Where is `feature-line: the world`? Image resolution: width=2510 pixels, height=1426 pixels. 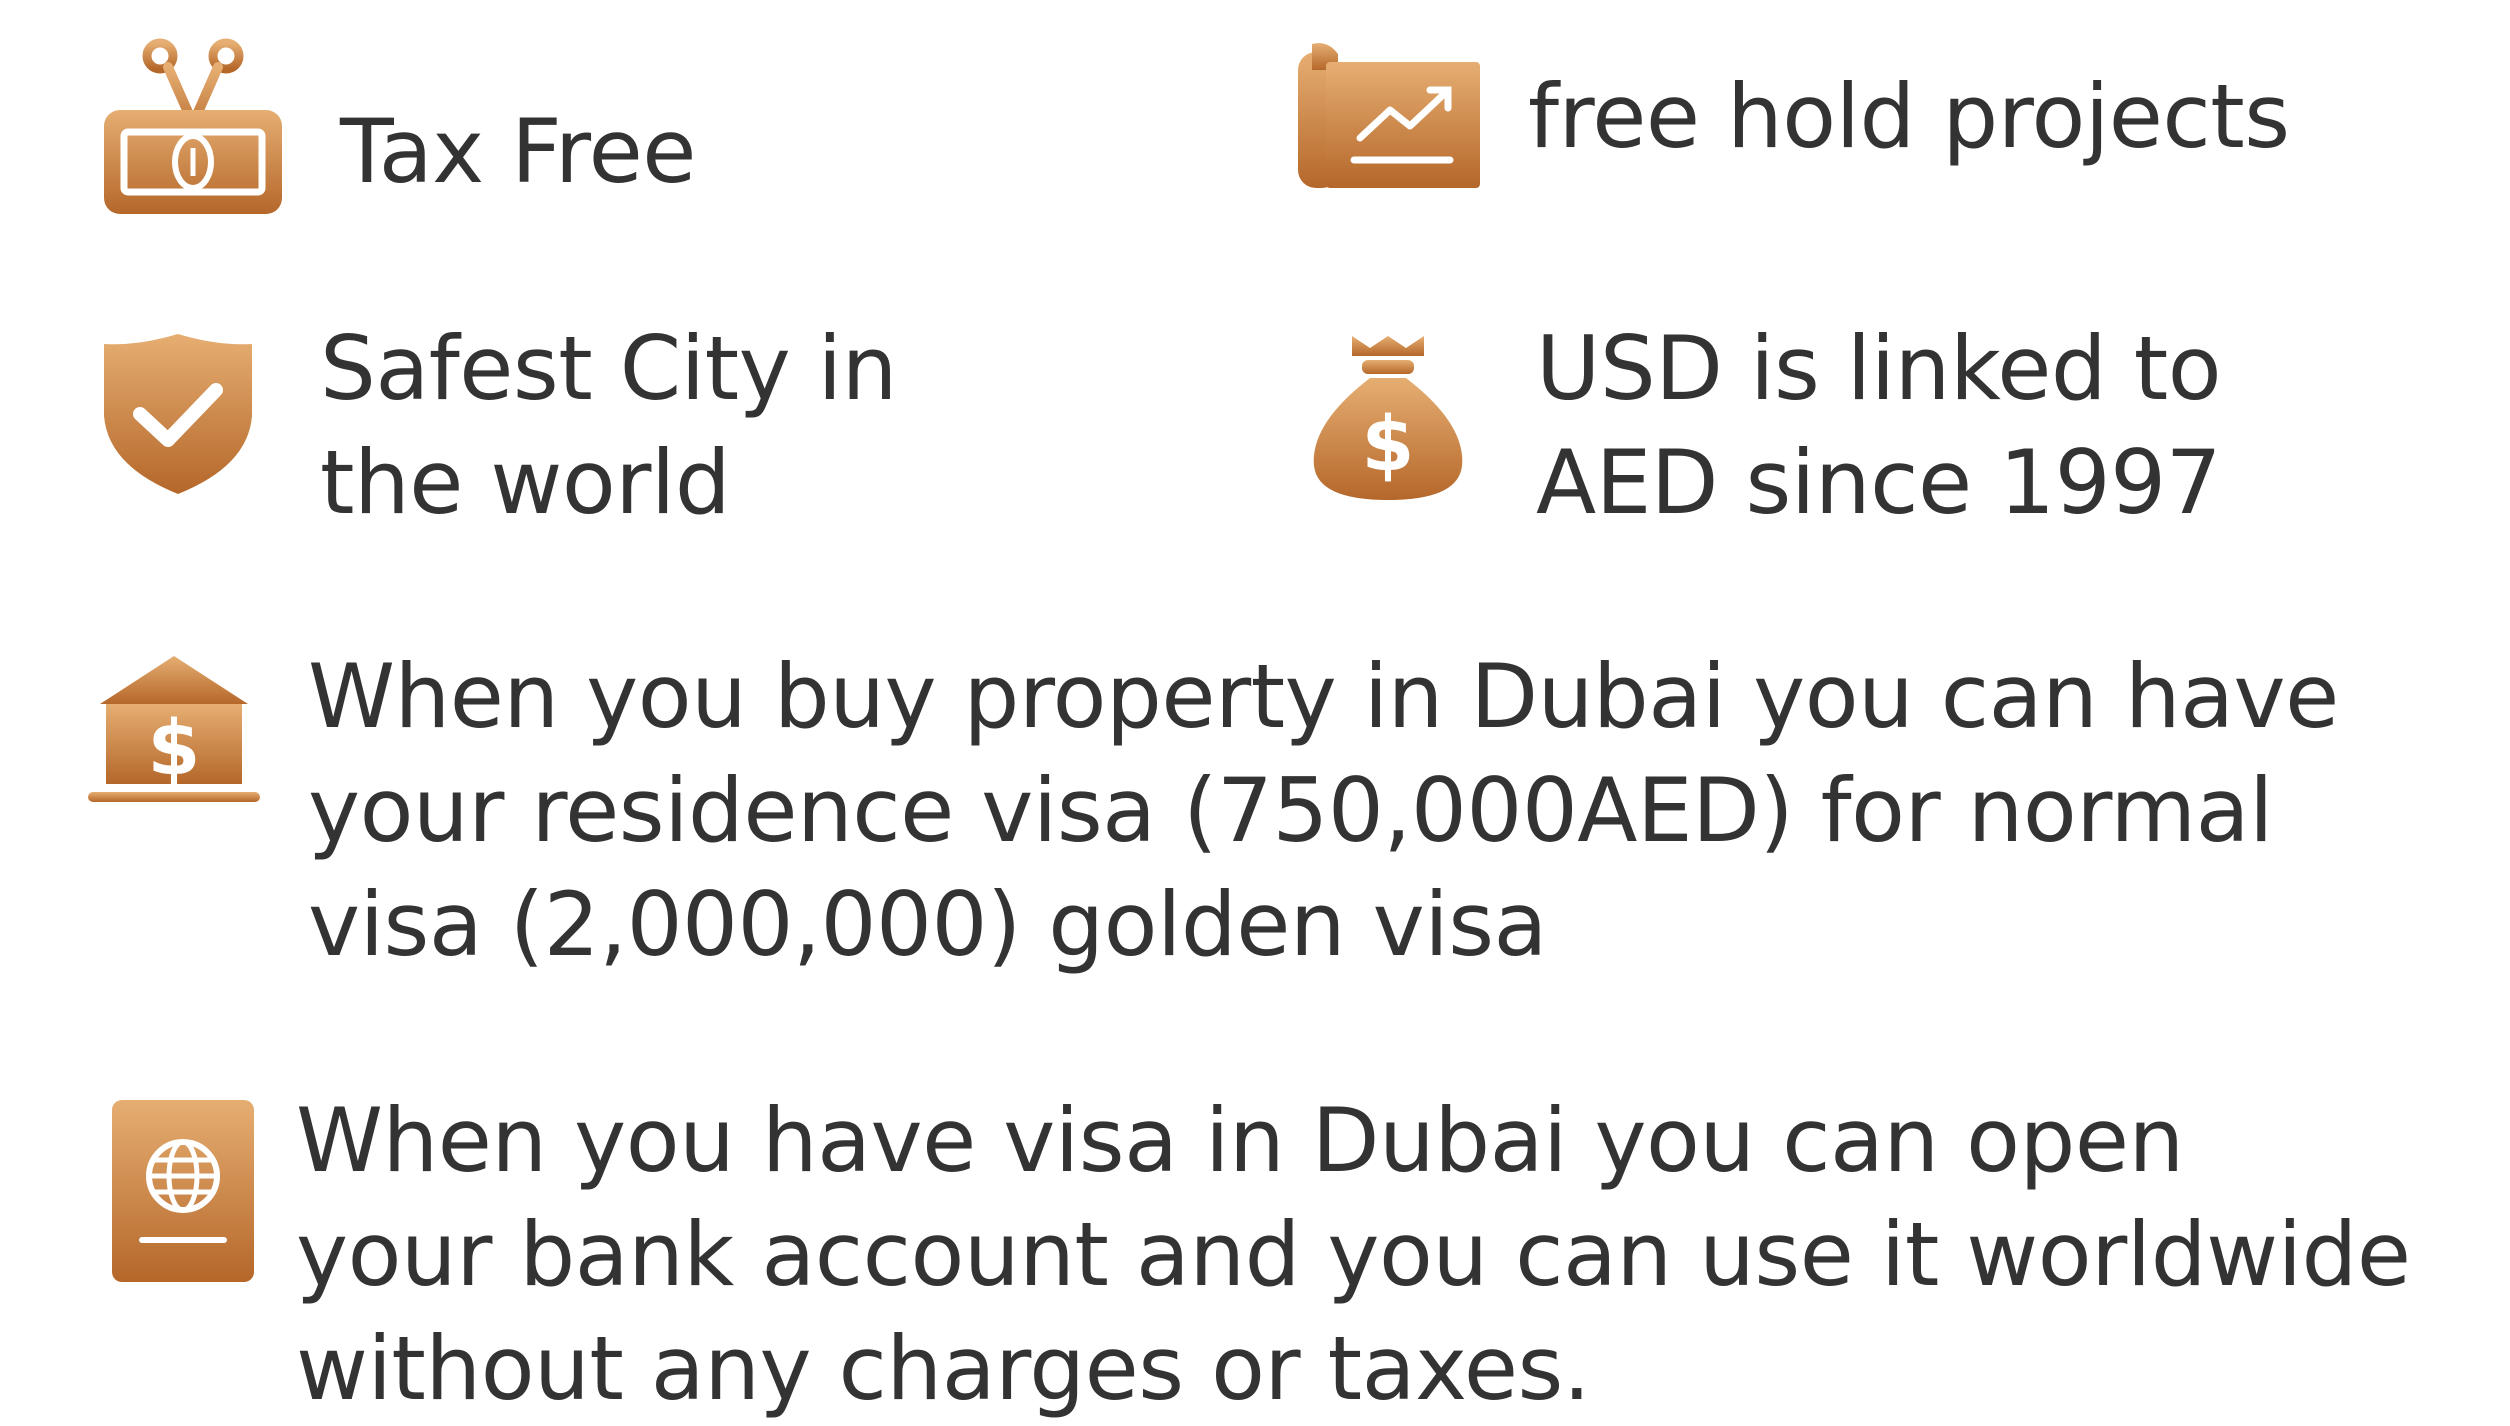
feature-line: the world is located at coordinates (525, 482).